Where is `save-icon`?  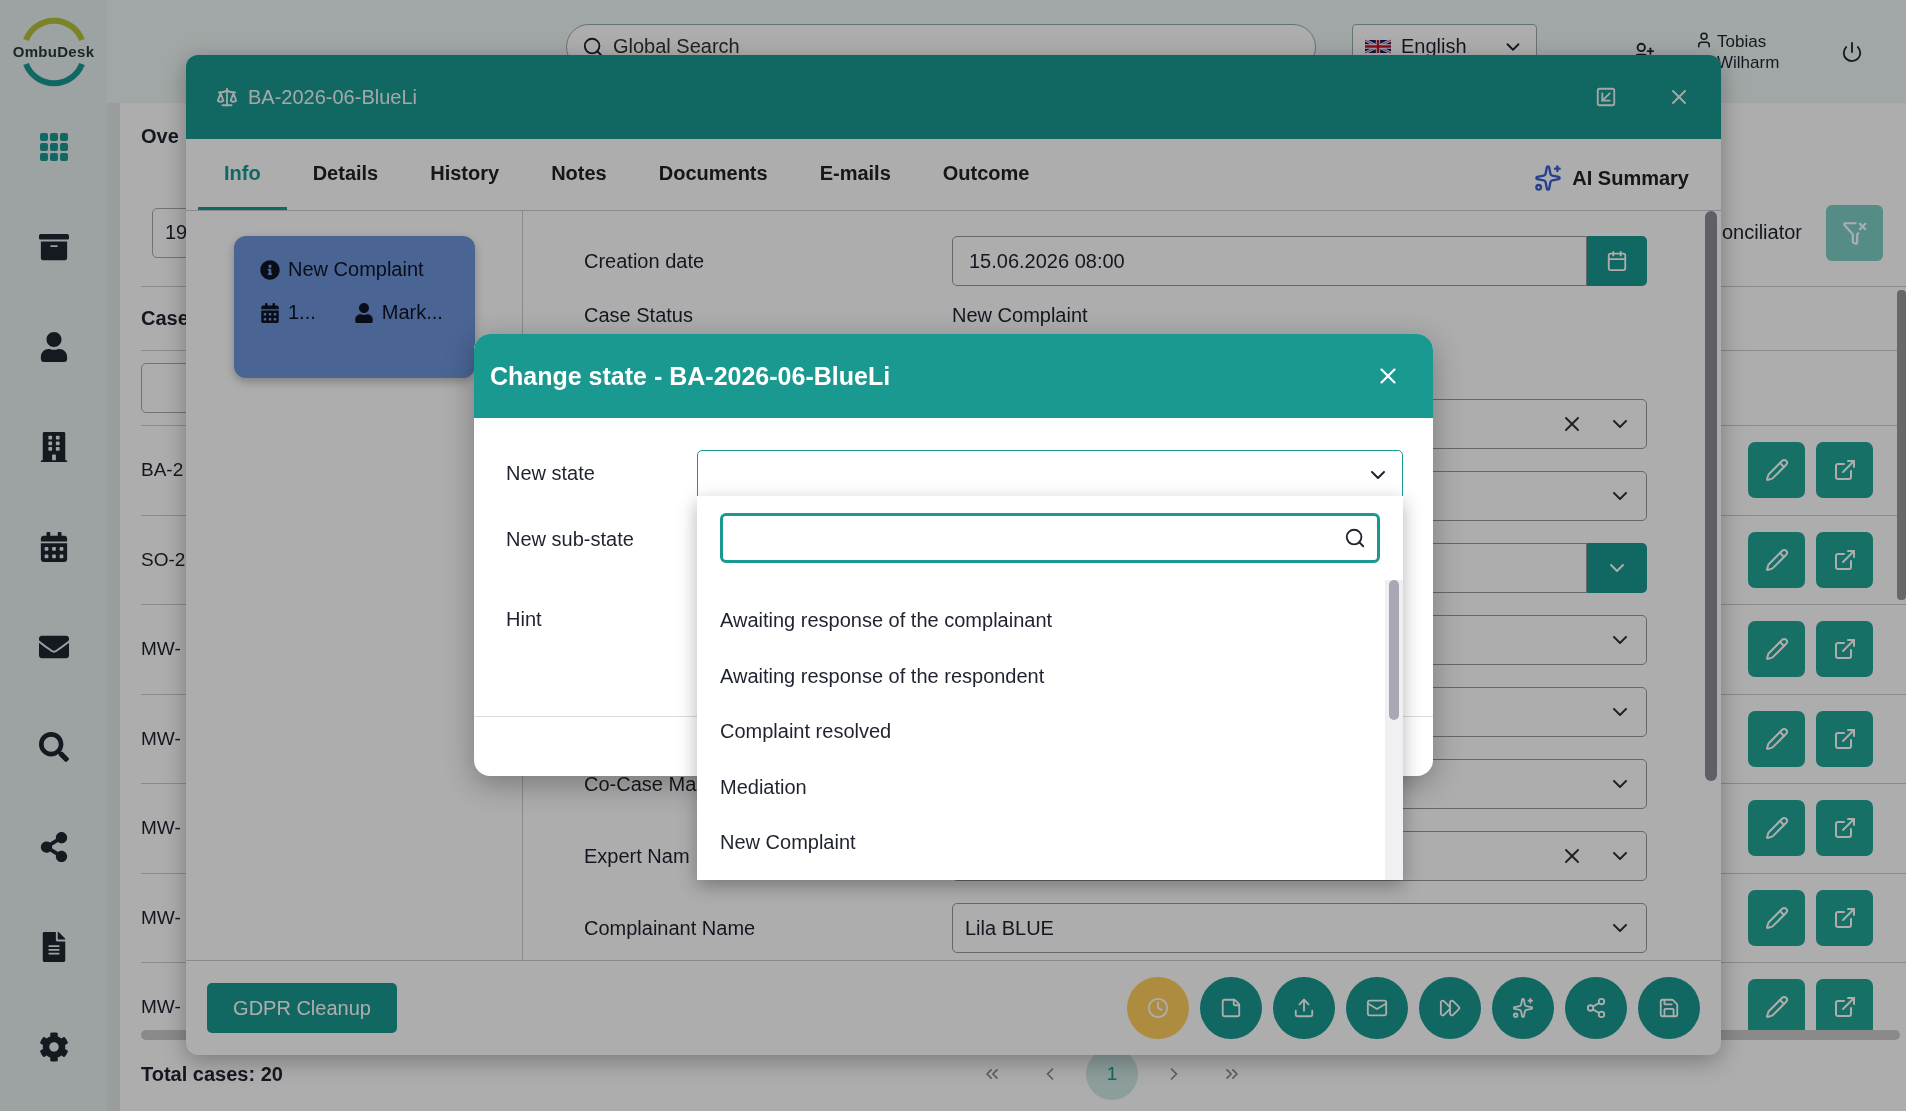
save-icon is located at coordinates (1669, 1008).